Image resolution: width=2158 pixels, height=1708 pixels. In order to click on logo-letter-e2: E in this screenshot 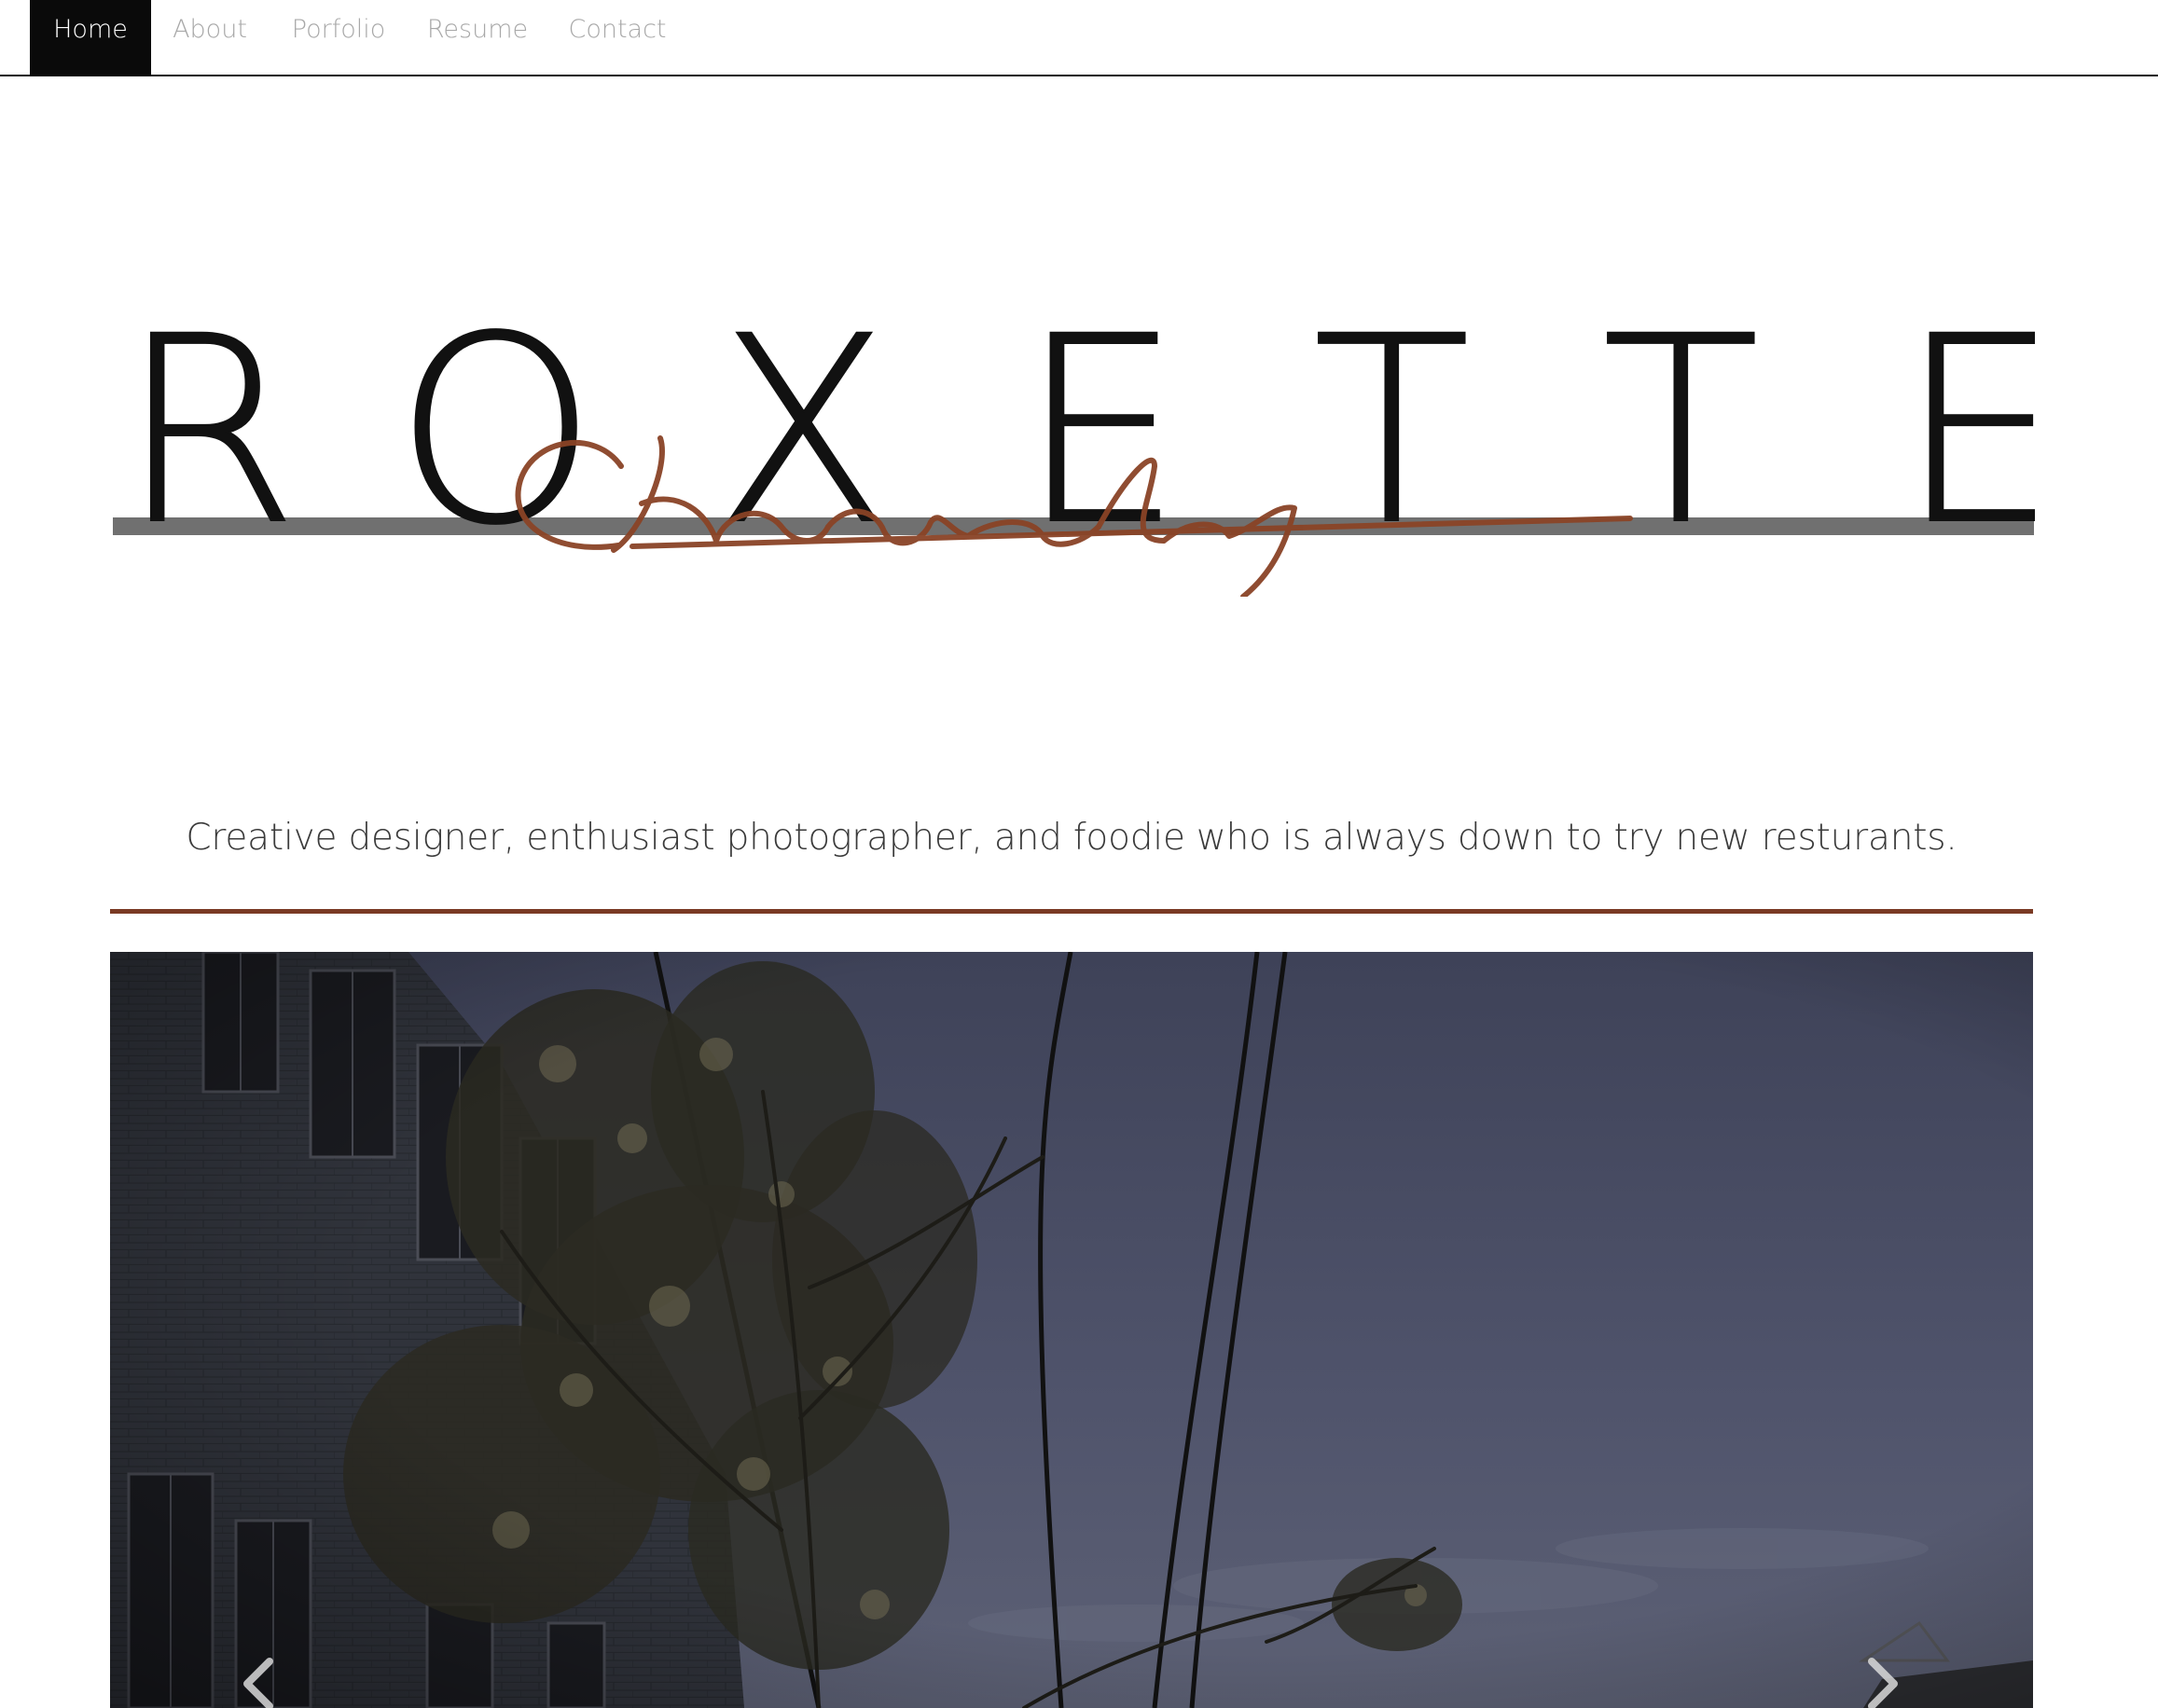, I will do `click(1967, 450)`.